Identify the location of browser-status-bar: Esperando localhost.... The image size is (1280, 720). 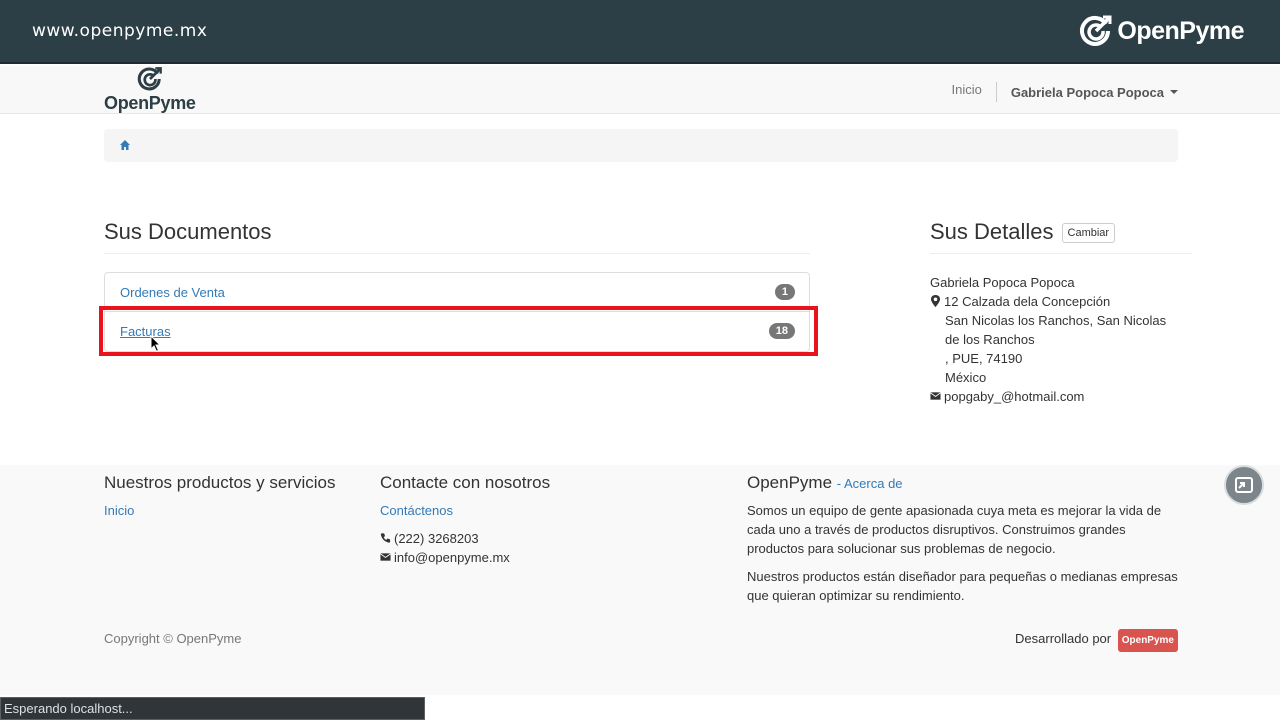
(212, 708).